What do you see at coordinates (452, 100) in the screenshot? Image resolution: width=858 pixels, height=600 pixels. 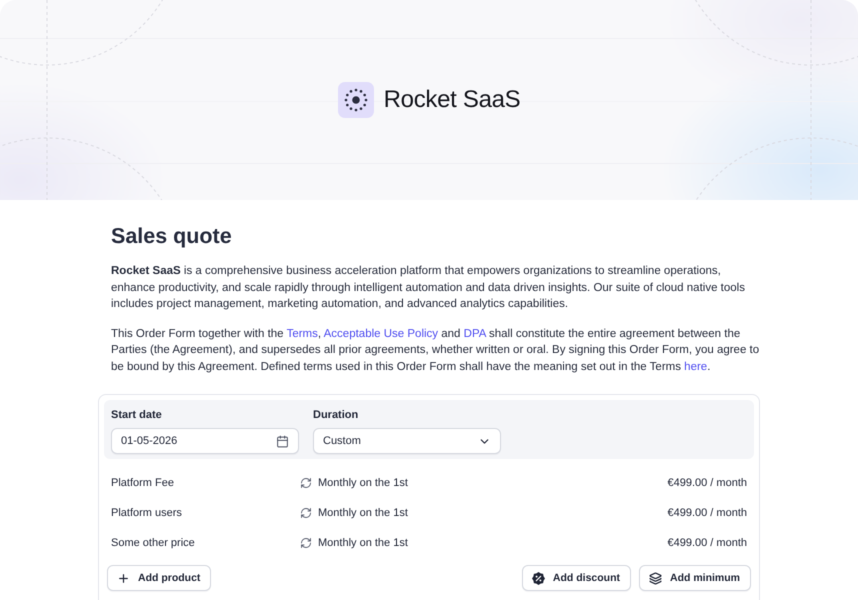 I see `brand-name: Rocket SaaS` at bounding box center [452, 100].